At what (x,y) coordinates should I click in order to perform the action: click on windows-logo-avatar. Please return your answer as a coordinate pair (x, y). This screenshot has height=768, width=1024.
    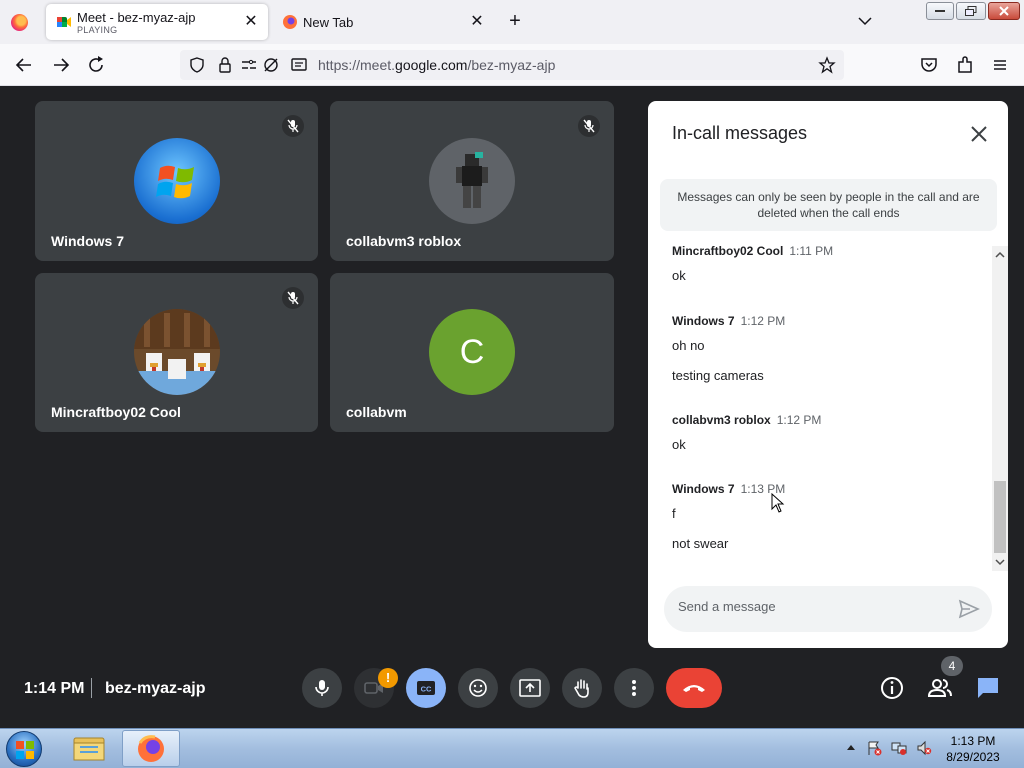
    Looking at the image, I should click on (177, 181).